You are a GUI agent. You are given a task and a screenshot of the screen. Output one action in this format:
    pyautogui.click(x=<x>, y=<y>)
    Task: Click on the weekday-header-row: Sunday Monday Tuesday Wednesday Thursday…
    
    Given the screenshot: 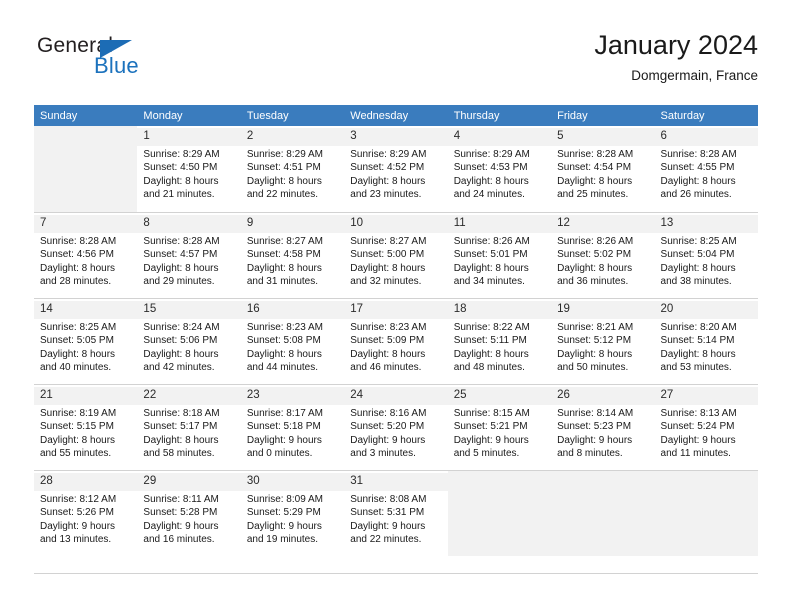 What is the action you would take?
    pyautogui.click(x=396, y=115)
    